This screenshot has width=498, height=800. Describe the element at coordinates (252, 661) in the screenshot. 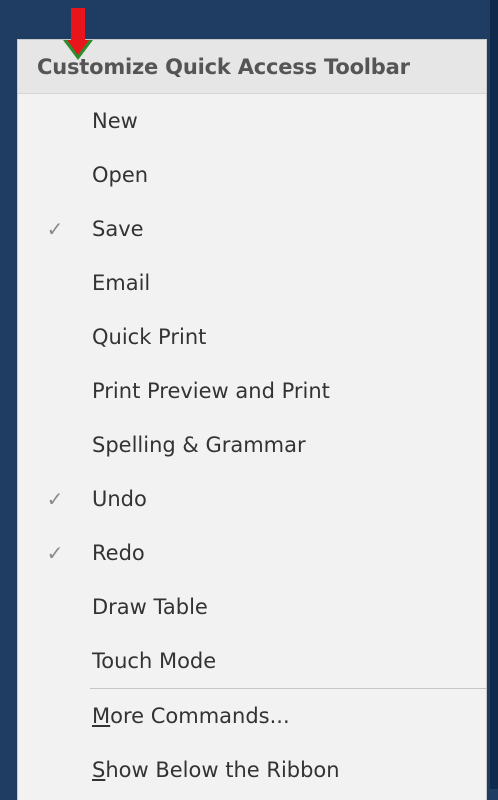

I see `menu-item-touch-mode: Touch Mode` at that location.